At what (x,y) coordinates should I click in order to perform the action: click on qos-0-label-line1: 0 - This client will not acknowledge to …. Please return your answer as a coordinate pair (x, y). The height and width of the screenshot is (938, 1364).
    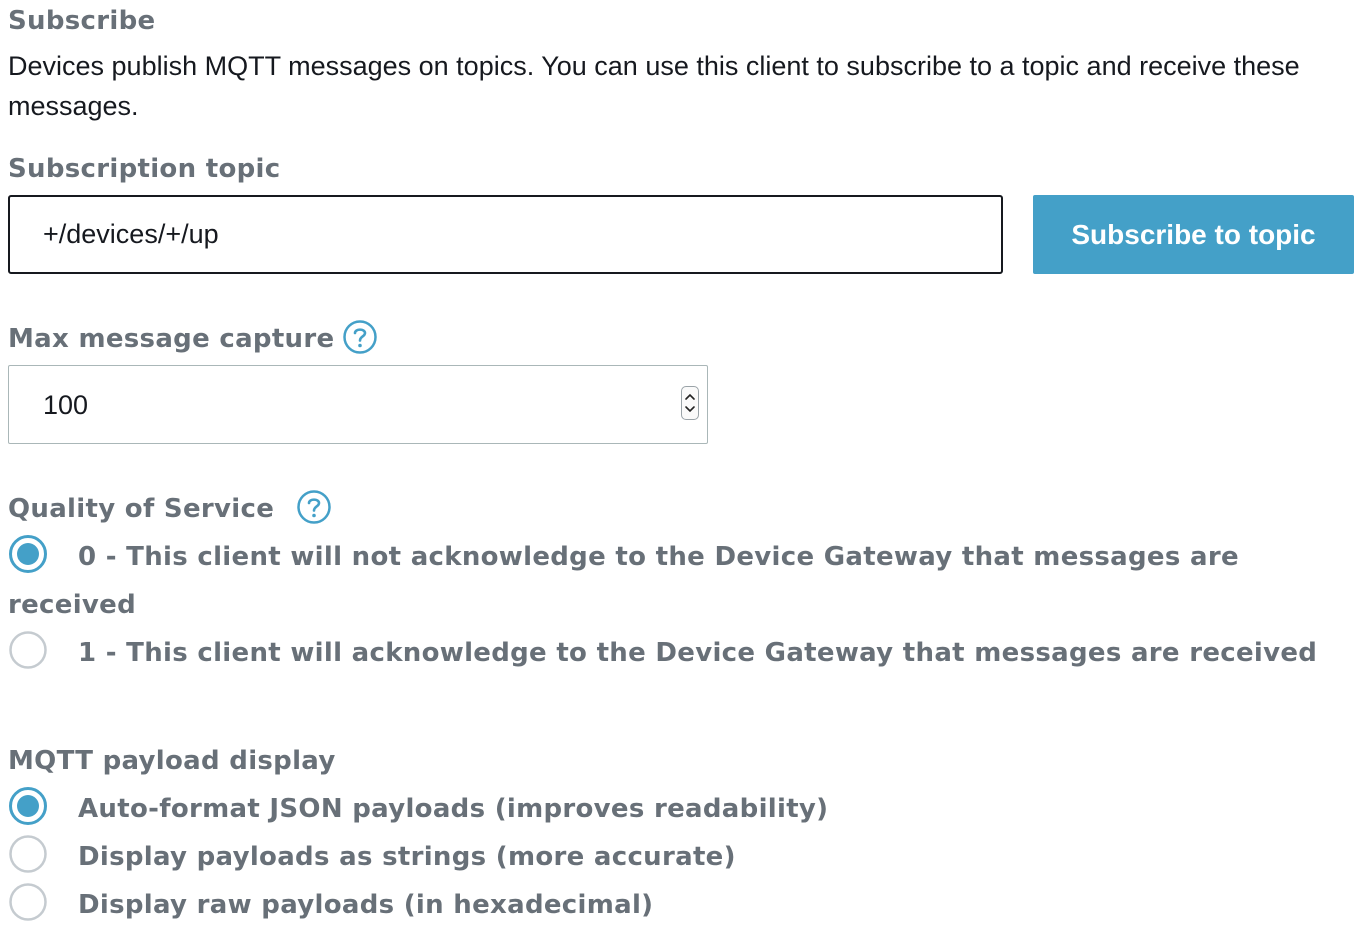
    Looking at the image, I should click on (658, 557).